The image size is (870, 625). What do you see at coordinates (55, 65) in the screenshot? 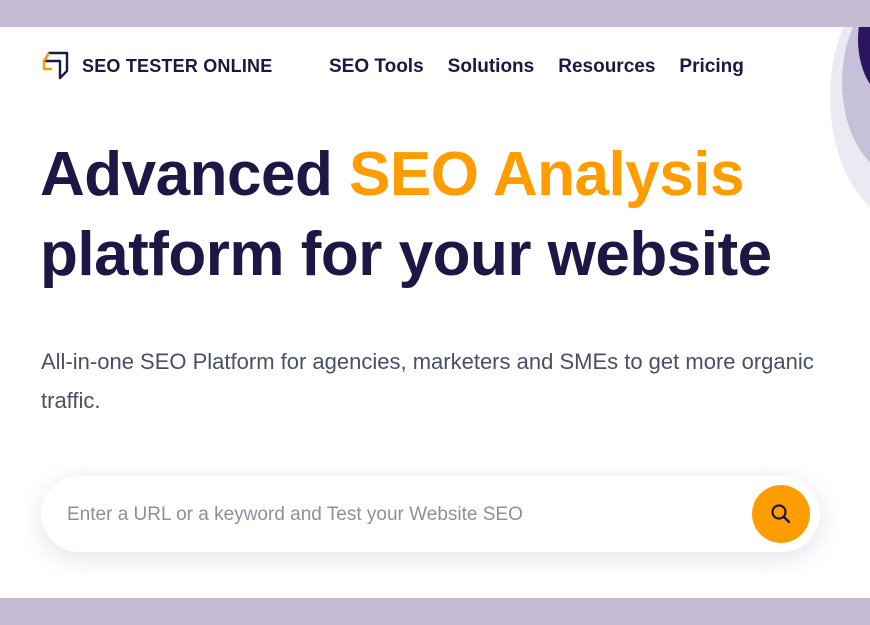
I see `box-arrow-logo-icon` at bounding box center [55, 65].